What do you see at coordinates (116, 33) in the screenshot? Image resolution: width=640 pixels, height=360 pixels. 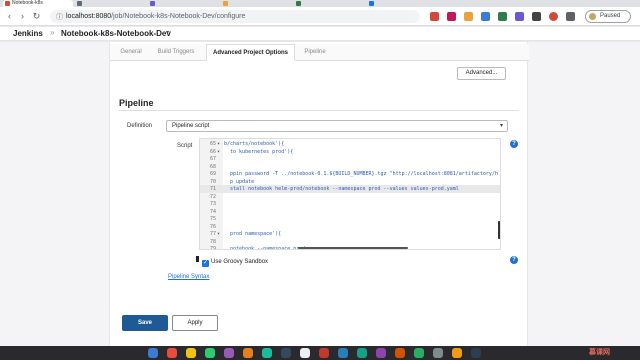 I see `breadcrumb-job: Notebook-k8s-Notebook-Dev` at bounding box center [116, 33].